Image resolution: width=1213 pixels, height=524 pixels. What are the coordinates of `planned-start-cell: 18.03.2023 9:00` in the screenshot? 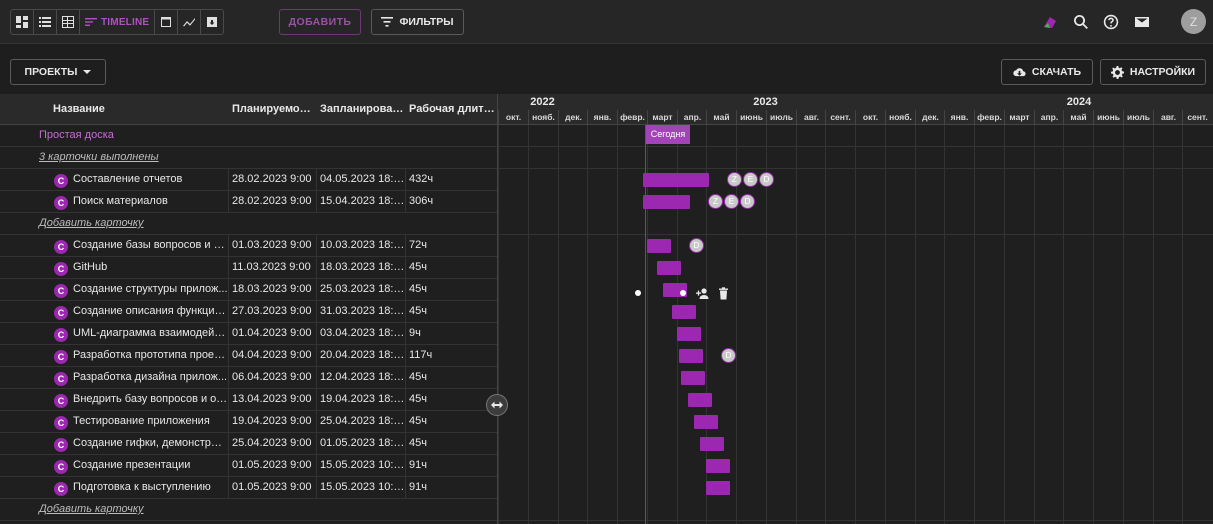 It's located at (273, 289).